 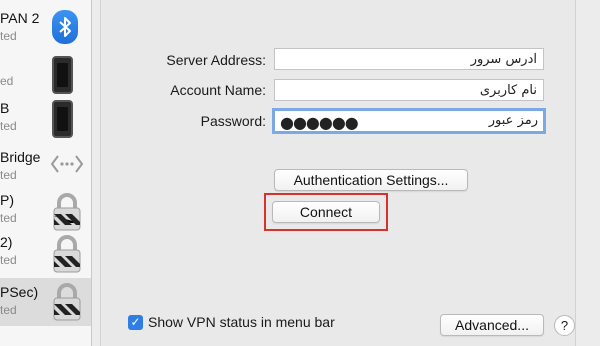 I want to click on help-button: ?, so click(x=564, y=325).